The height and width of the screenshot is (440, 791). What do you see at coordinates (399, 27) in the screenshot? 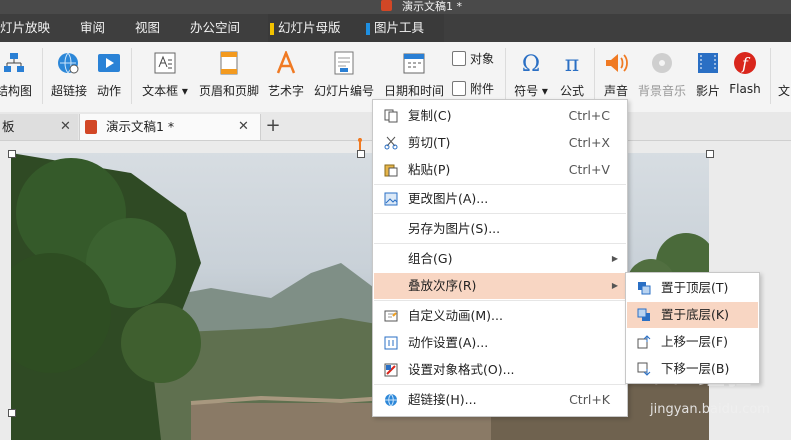
I see `tab-picture-tools-label: 图片工具` at bounding box center [399, 27].